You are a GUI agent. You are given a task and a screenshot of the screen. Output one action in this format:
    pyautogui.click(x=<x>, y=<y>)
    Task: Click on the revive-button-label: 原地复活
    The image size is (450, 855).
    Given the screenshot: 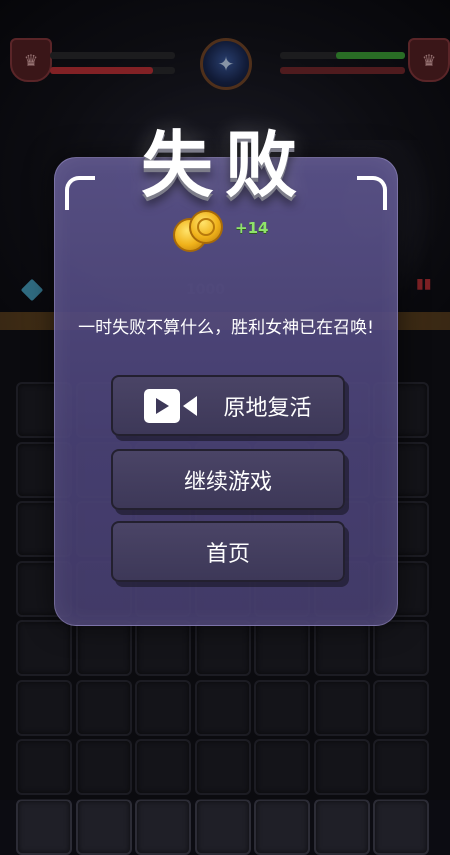 What is the action you would take?
    pyautogui.click(x=267, y=408)
    